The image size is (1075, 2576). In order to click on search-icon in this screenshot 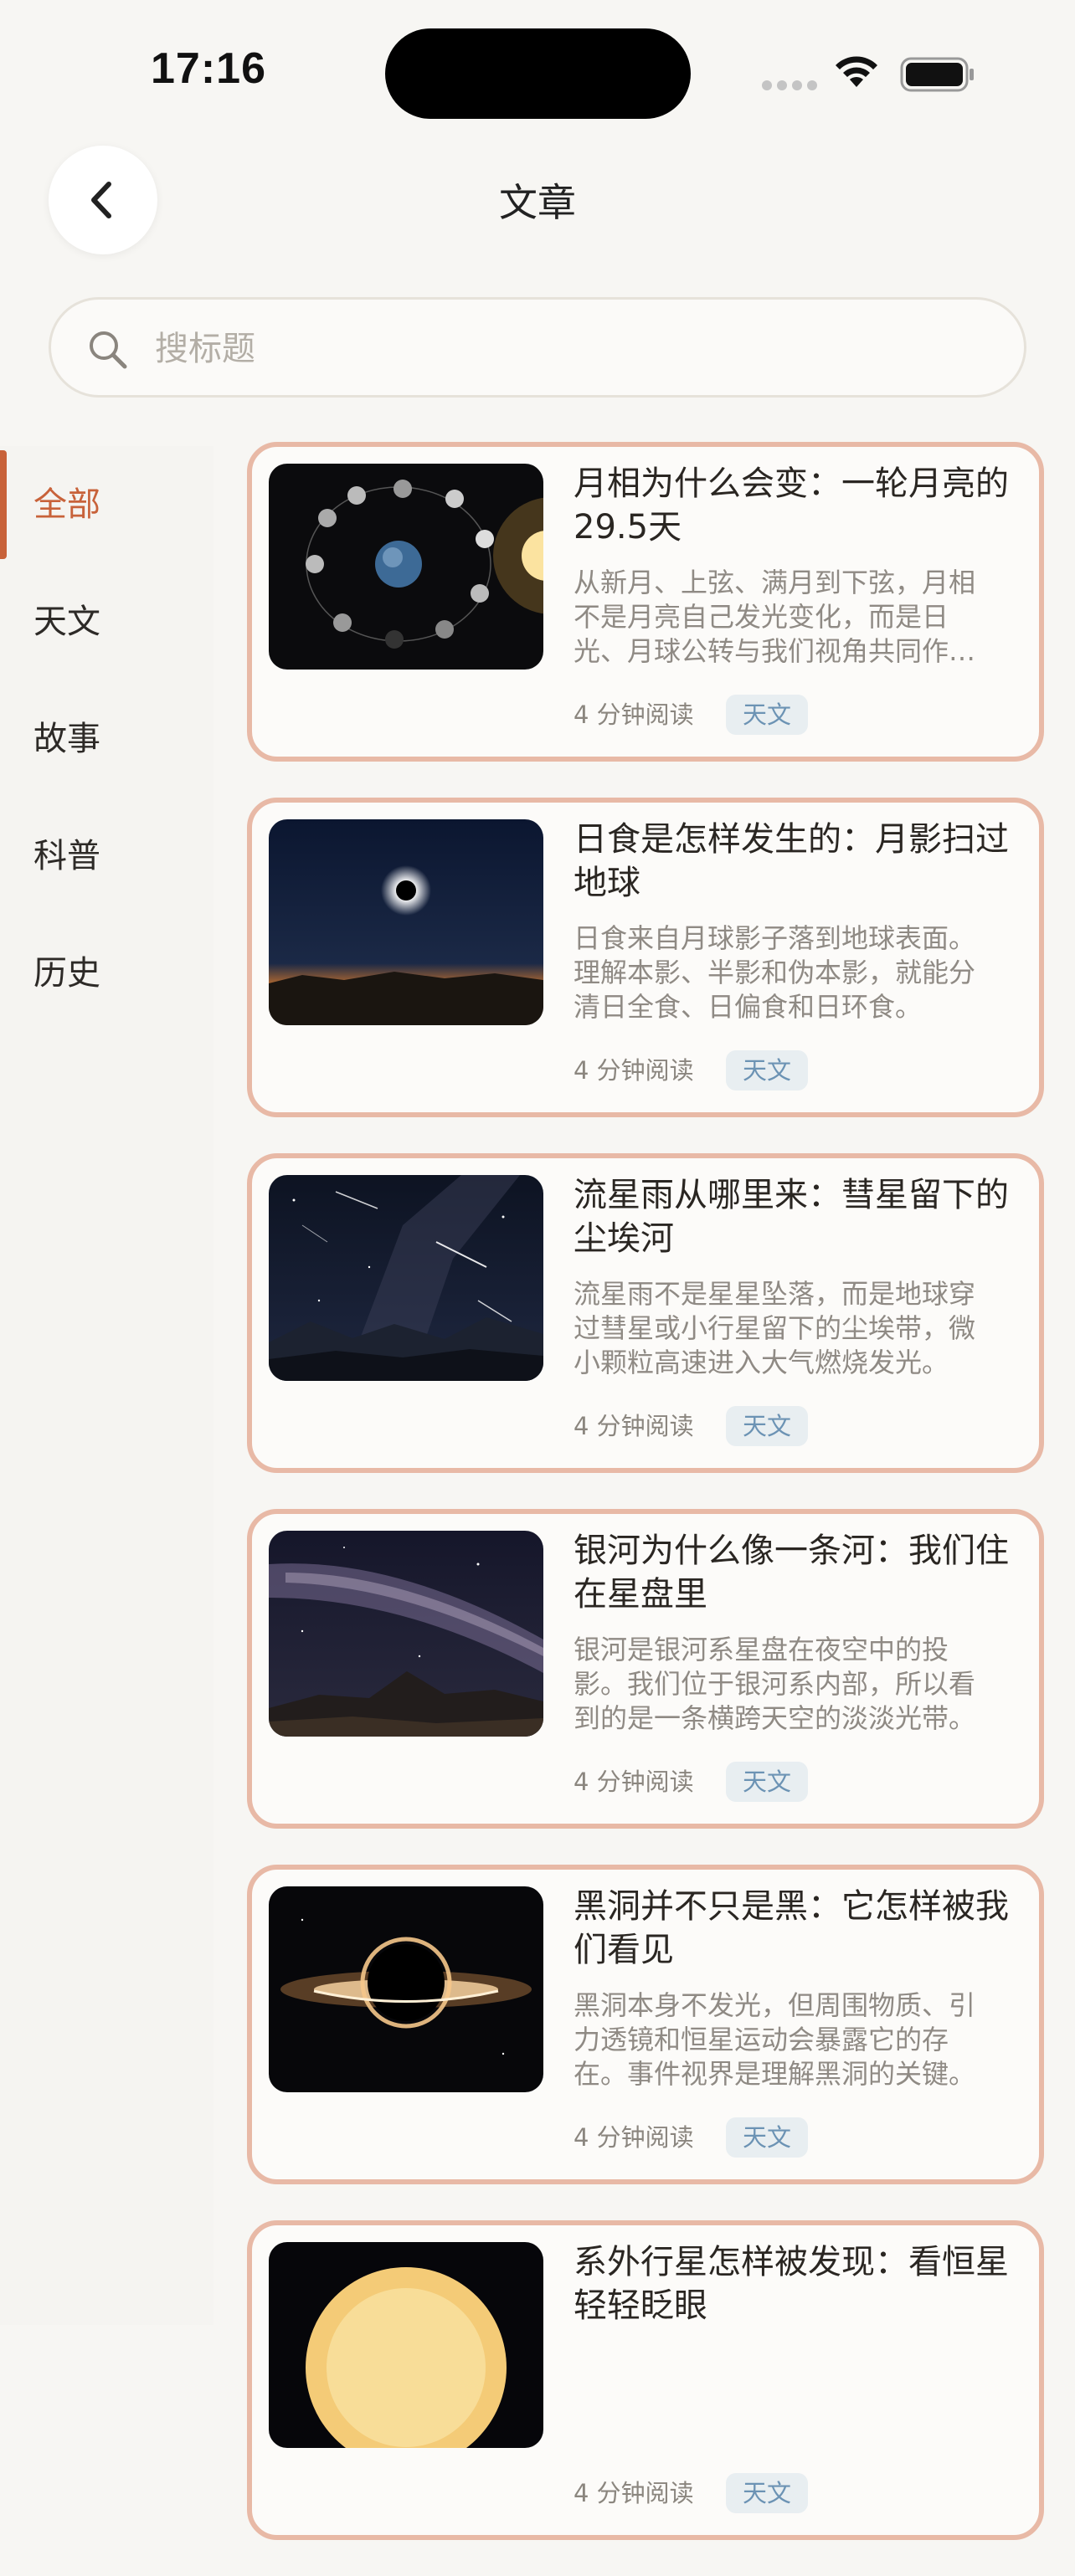, I will do `click(108, 350)`.